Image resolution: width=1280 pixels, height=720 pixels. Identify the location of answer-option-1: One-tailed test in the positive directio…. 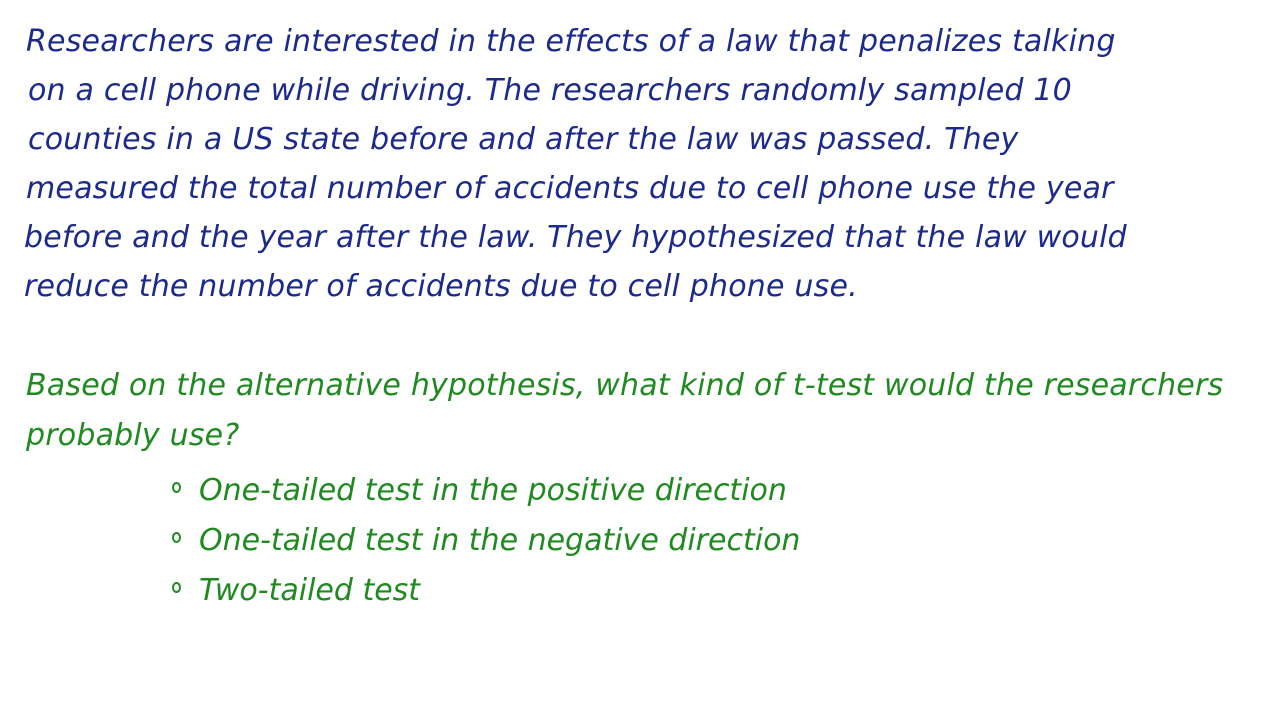
(479, 490).